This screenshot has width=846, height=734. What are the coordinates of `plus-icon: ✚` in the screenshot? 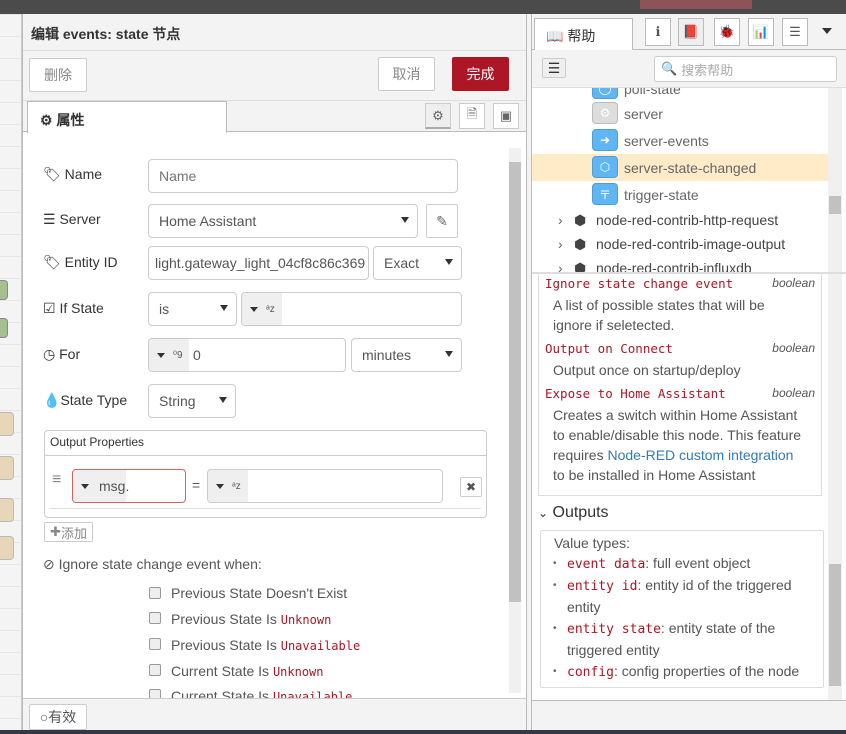 It's located at (55, 531).